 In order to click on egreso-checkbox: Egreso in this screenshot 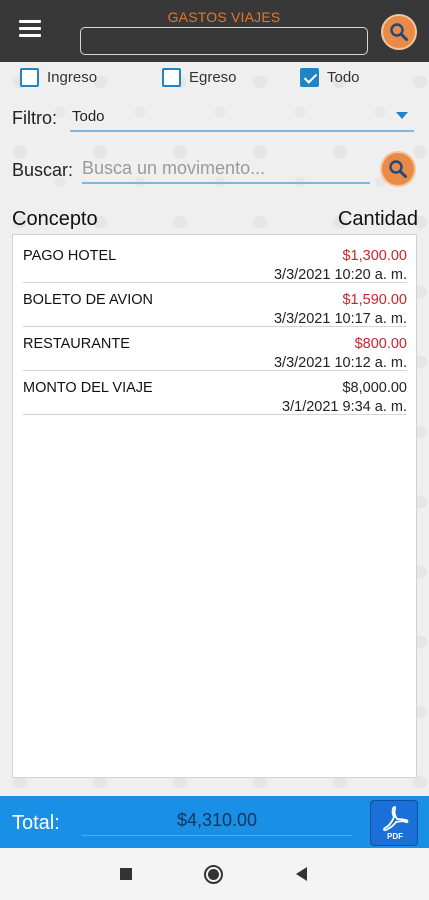, I will do `click(199, 77)`.